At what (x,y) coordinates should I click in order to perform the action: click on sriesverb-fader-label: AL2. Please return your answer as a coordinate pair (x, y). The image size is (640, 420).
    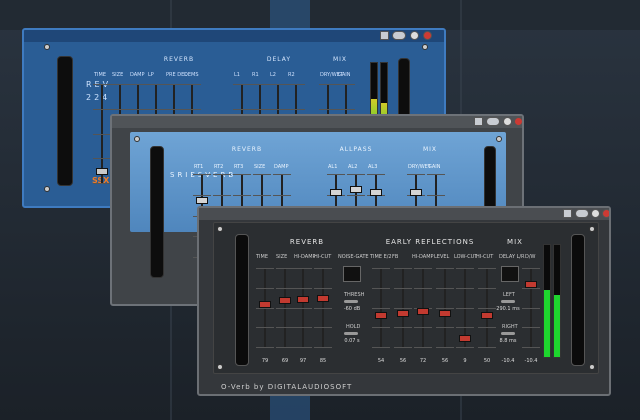
    Looking at the image, I should click on (353, 167).